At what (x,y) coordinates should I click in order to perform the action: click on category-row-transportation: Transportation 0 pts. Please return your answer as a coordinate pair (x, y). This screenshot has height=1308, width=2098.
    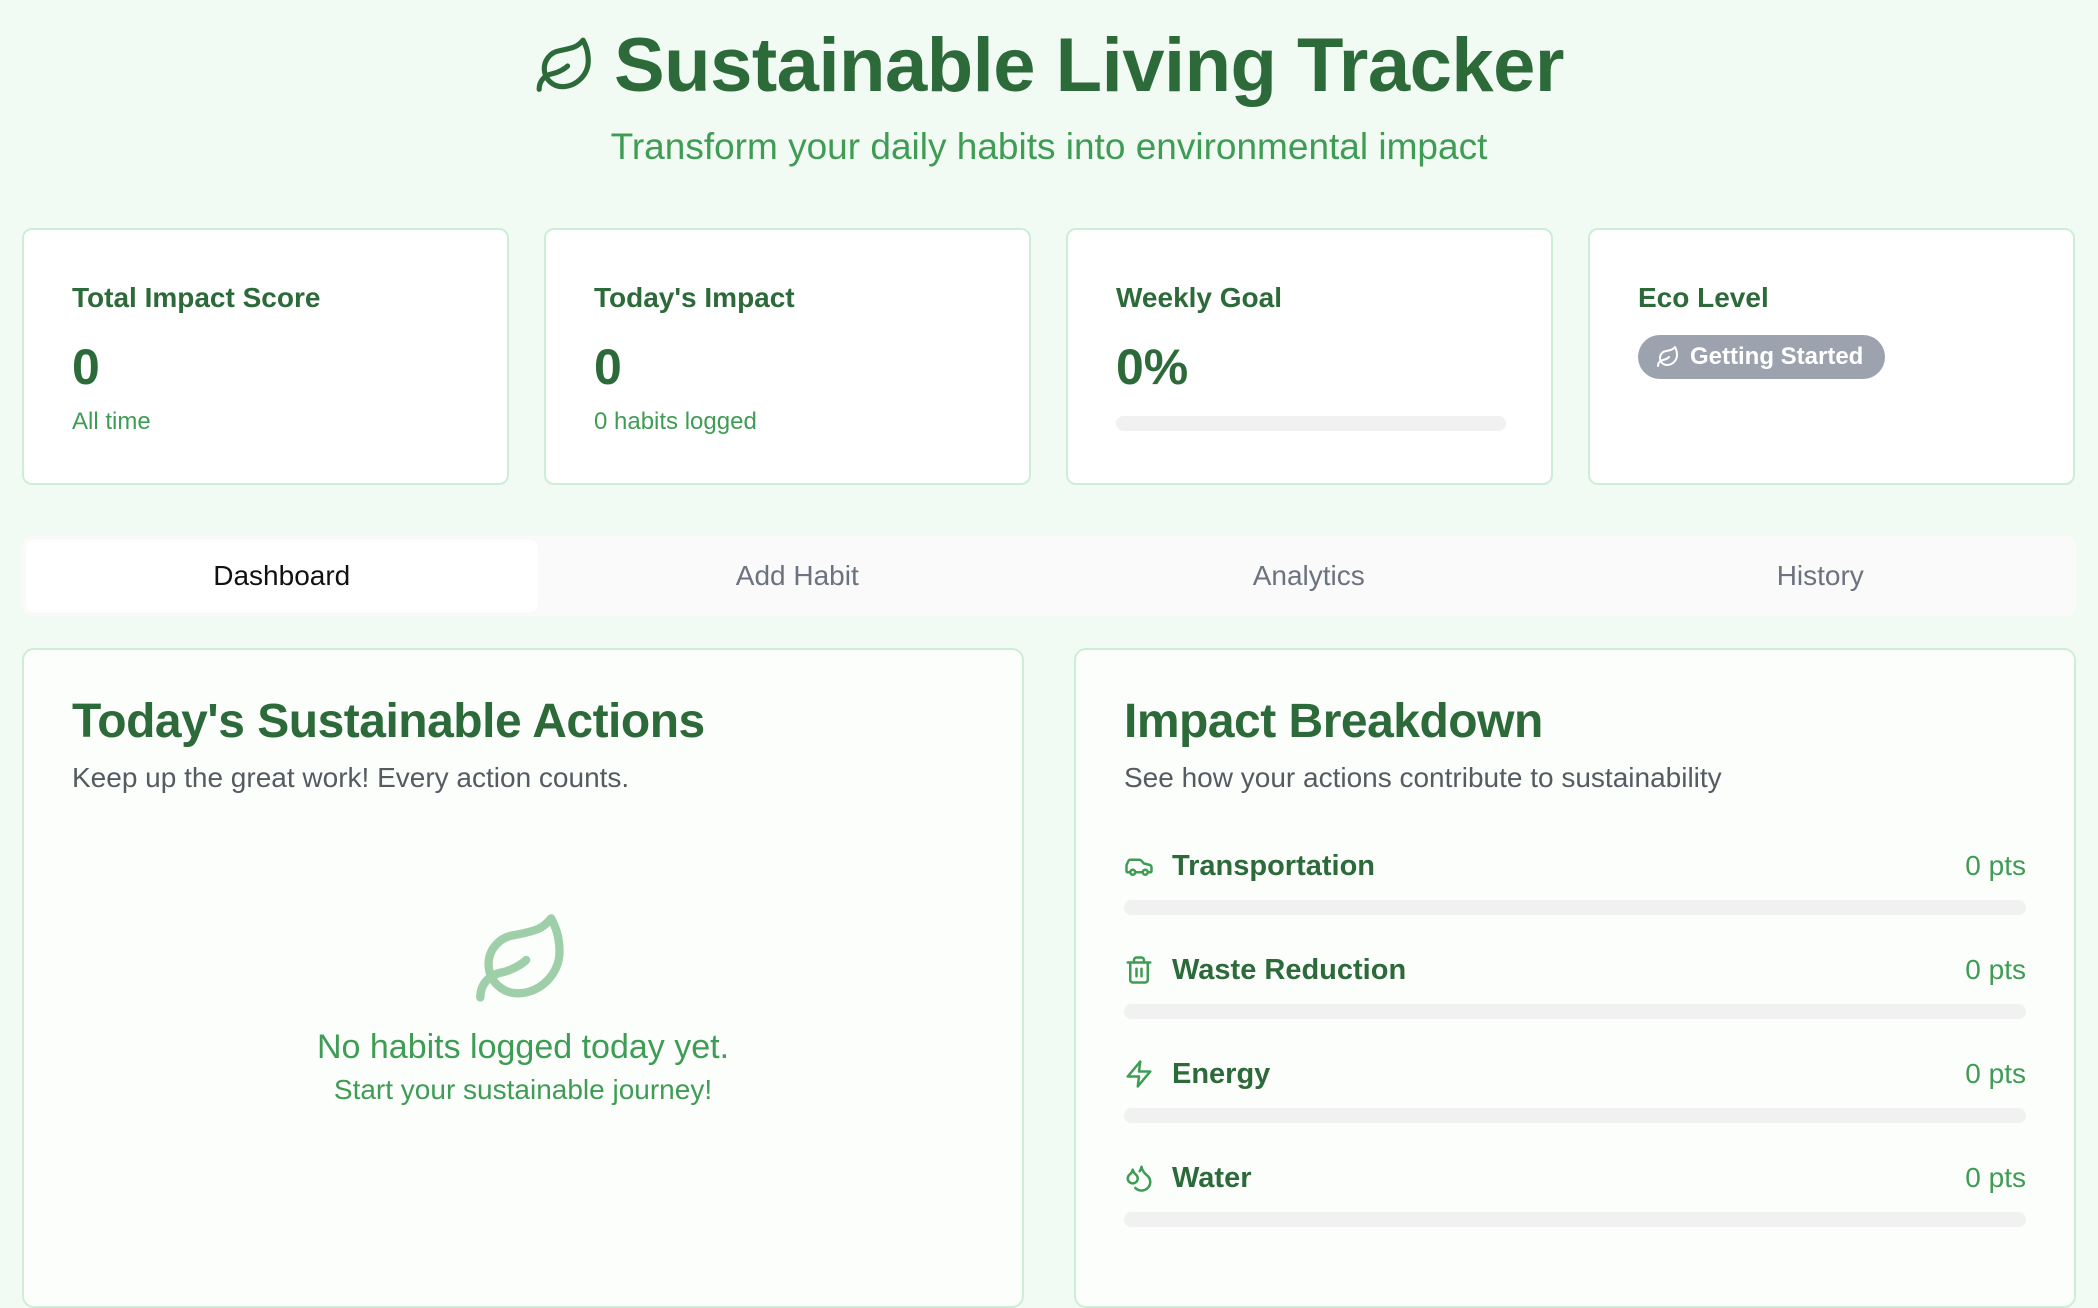
    Looking at the image, I should click on (1575, 896).